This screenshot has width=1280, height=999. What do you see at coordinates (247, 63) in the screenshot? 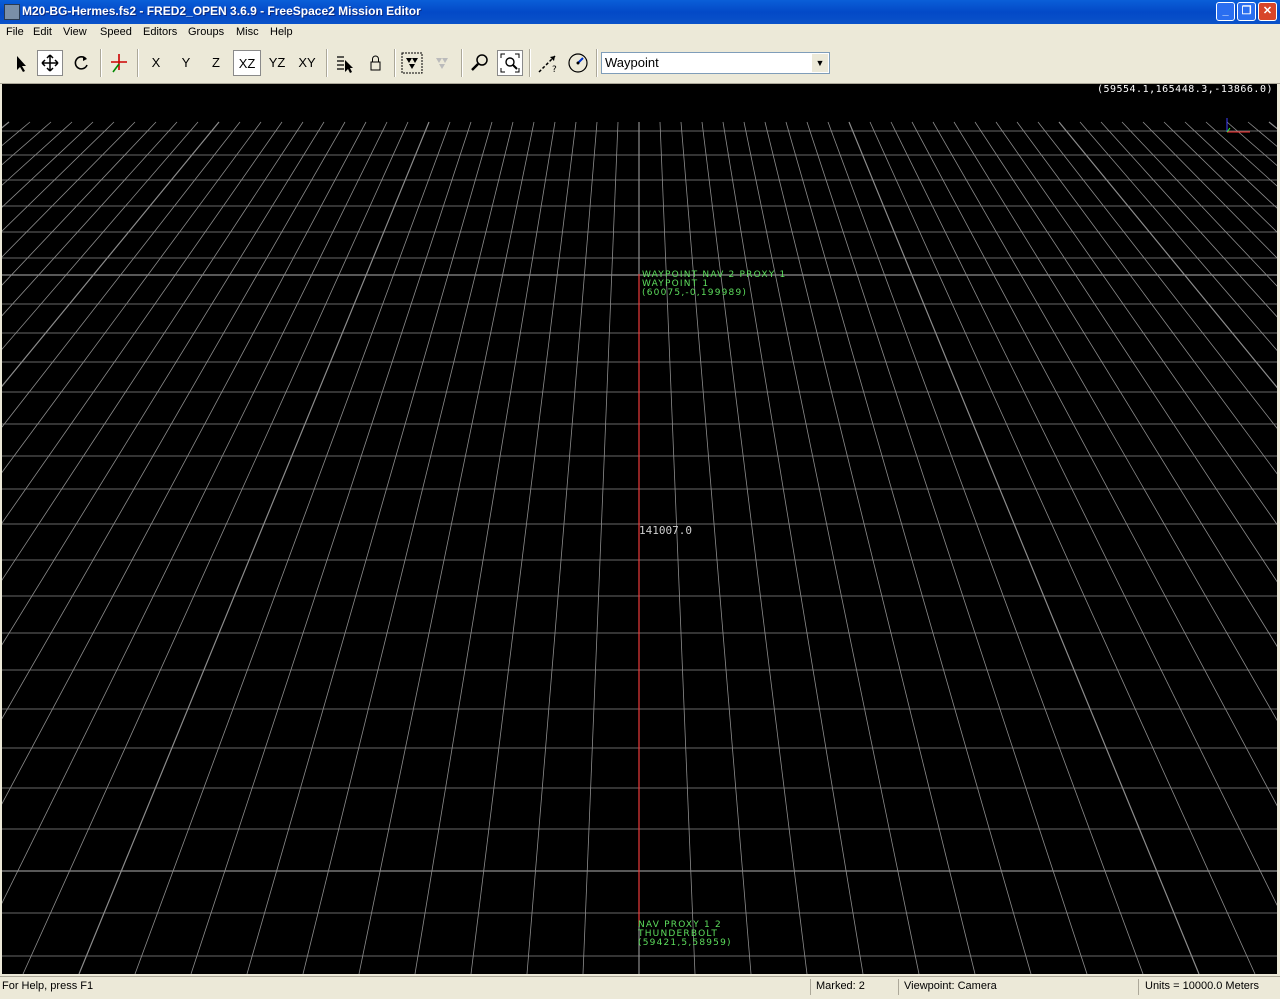
I see `constrain-xz-button: XZ` at bounding box center [247, 63].